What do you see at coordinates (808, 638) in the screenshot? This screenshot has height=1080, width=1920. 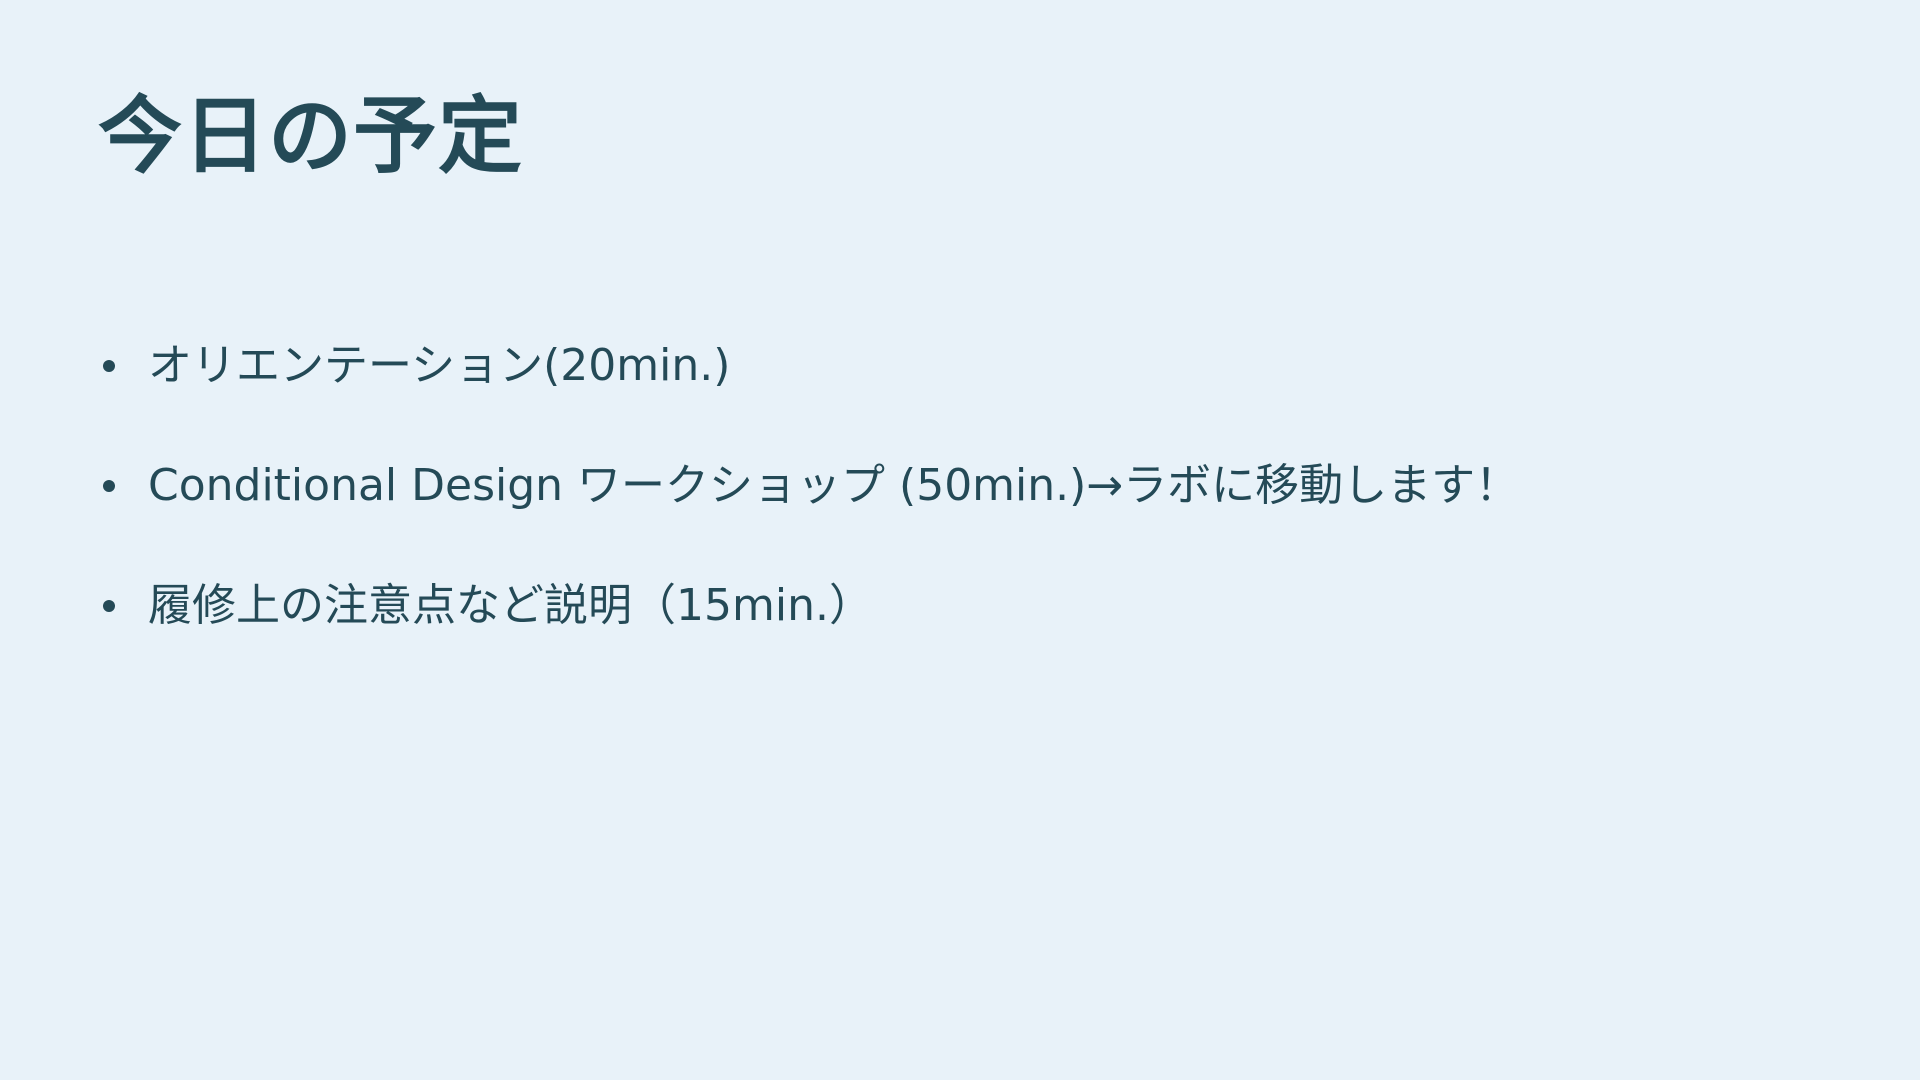 I see `agenda-item-guidance: 履修上の注意点など説明（15min.）` at bounding box center [808, 638].